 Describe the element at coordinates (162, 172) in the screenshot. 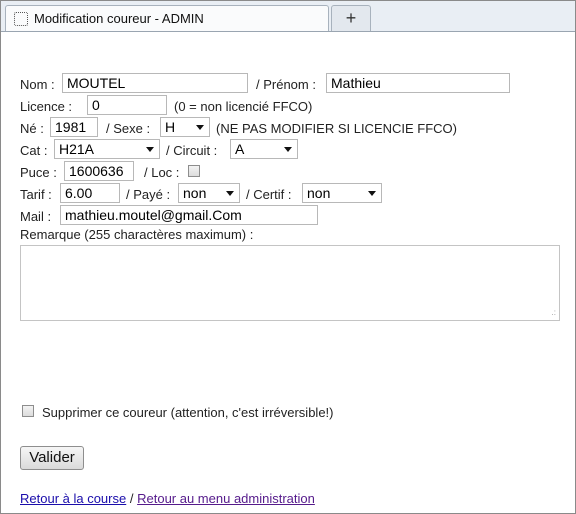

I see `loc-label: / Loc :` at that location.